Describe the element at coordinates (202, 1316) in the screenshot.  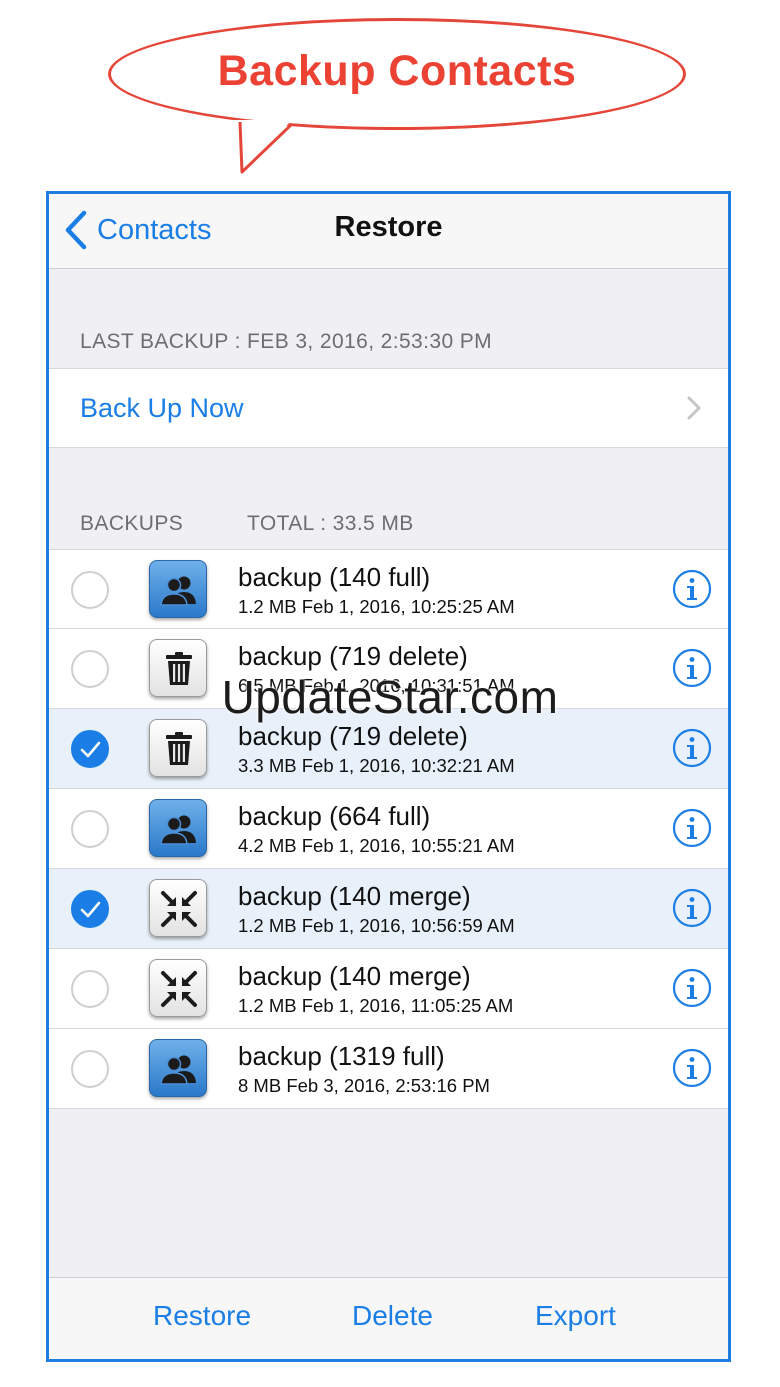
I see `restore-button: Restore` at that location.